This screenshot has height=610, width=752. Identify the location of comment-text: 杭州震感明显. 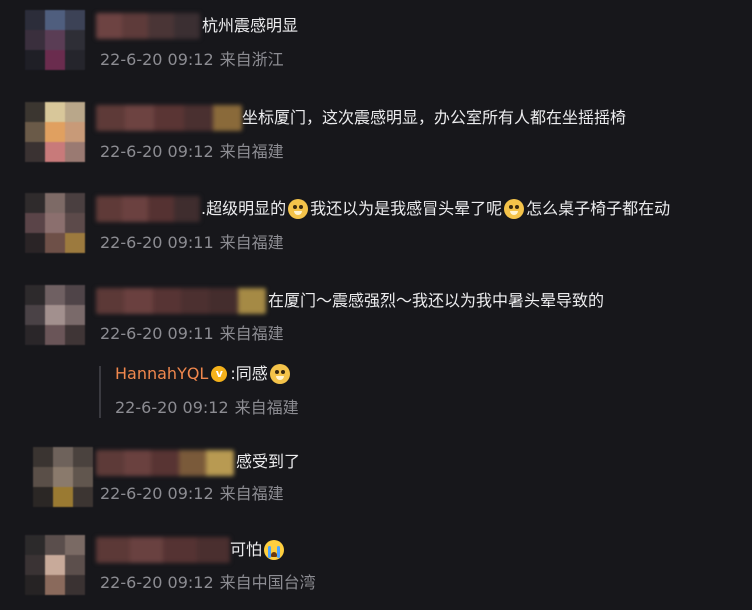
(250, 25).